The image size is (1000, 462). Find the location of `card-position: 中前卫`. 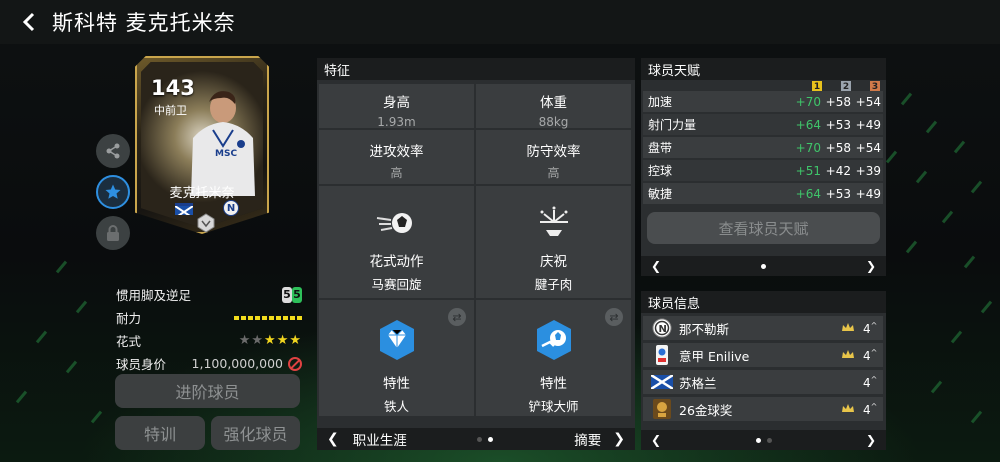

card-position: 中前卫 is located at coordinates (170, 110).